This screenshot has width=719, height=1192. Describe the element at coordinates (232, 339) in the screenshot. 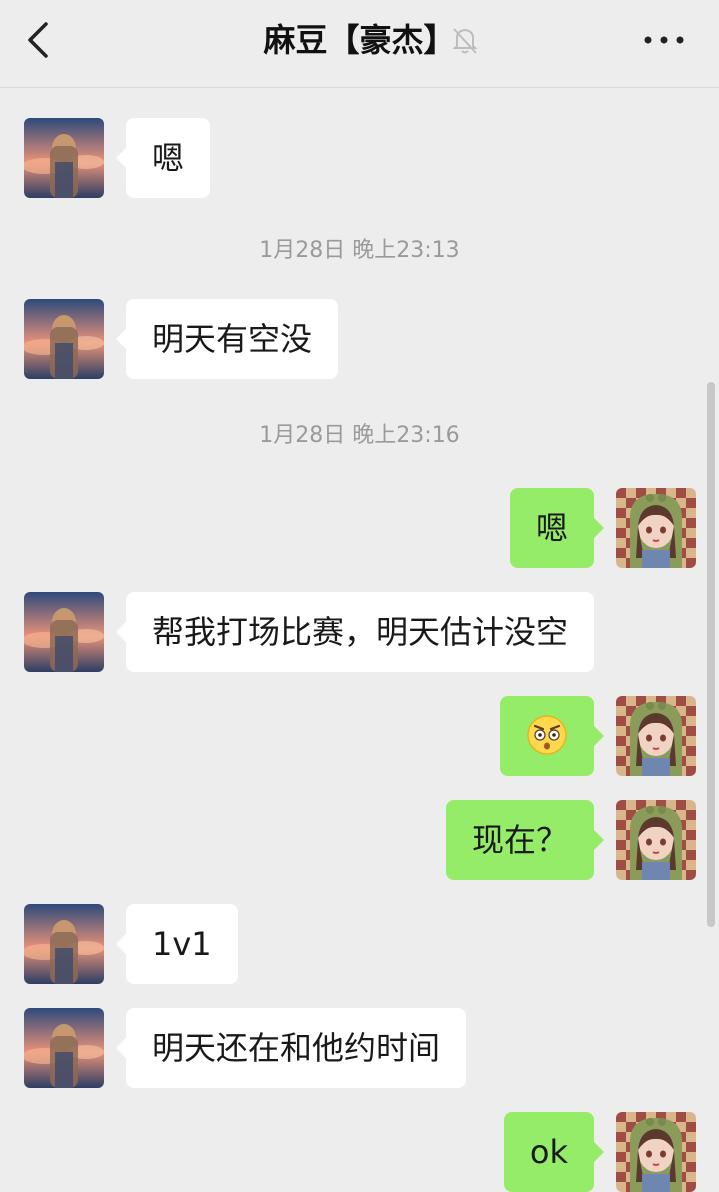

I see `message-text: 明天有空没` at that location.